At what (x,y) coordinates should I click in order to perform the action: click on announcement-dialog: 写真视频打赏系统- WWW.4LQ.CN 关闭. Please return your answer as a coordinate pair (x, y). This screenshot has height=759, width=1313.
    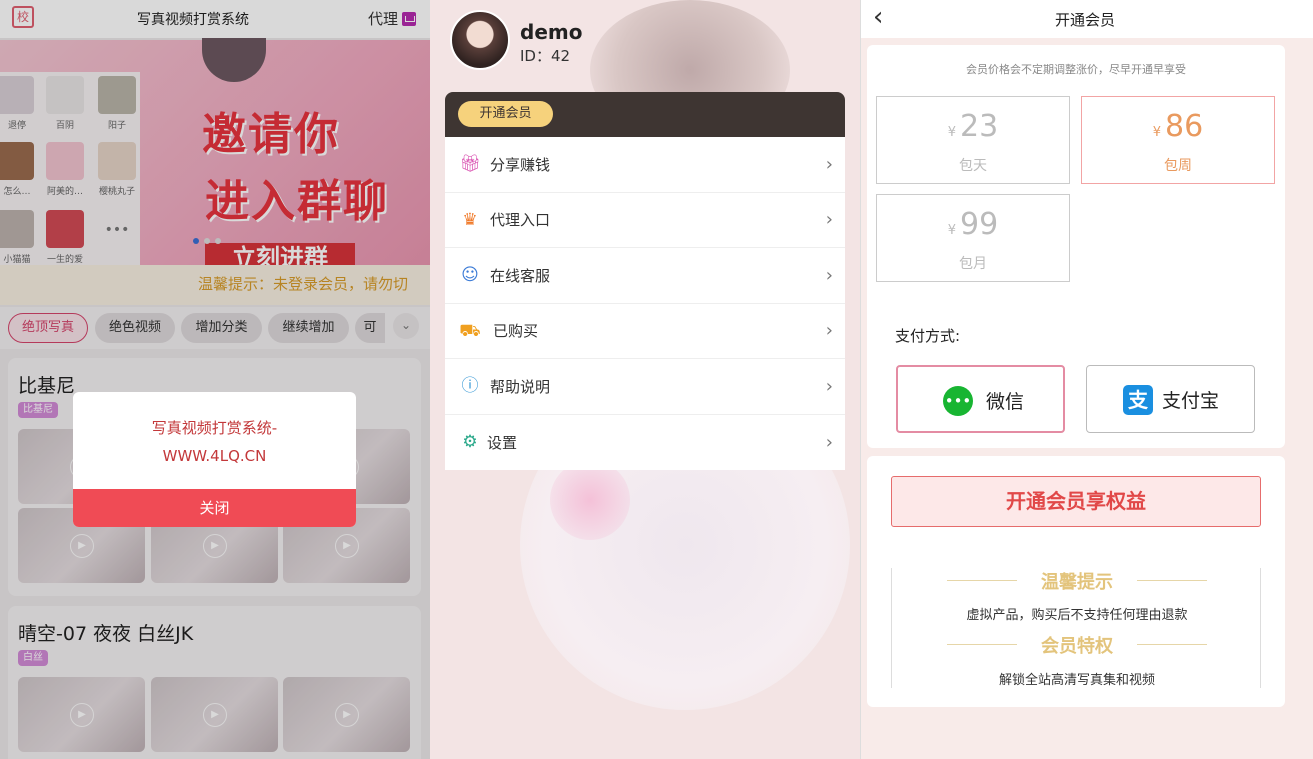
    Looking at the image, I should click on (214, 459).